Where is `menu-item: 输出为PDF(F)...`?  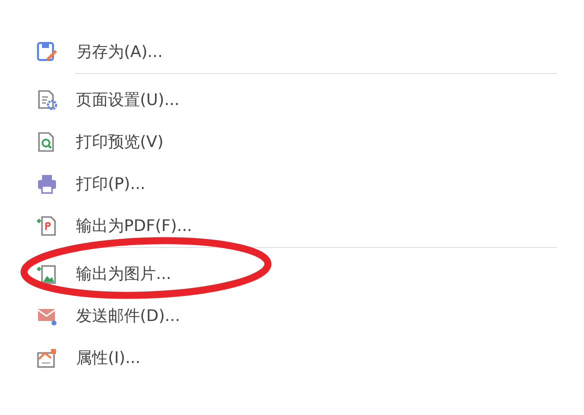
menu-item: 输出为PDF(F)... is located at coordinates (292, 226).